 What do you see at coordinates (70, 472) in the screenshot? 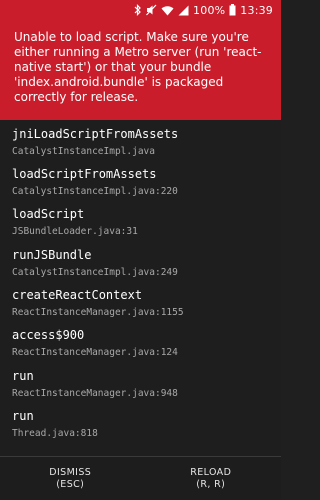
I see `dismiss-label: DISMISS` at bounding box center [70, 472].